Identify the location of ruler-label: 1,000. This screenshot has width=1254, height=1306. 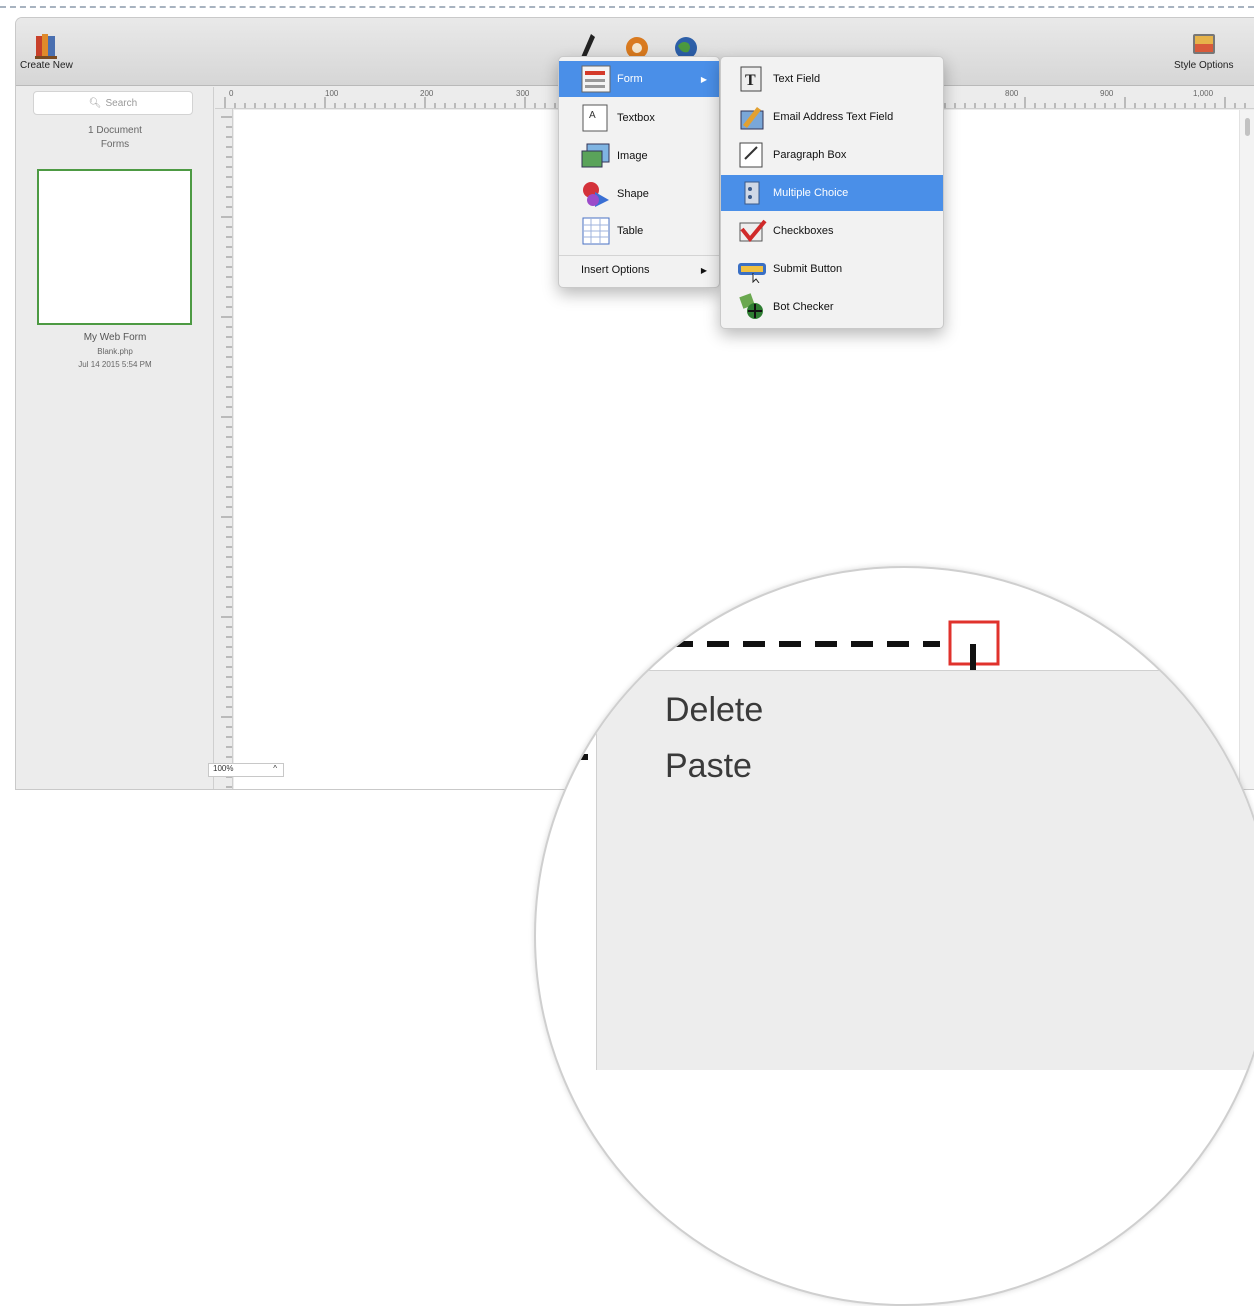
(1203, 93).